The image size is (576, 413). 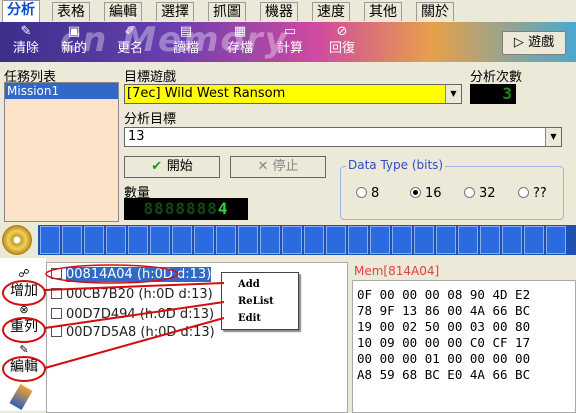 What do you see at coordinates (134, 315) in the screenshot?
I see `annotation-line-relist` at bounding box center [134, 315].